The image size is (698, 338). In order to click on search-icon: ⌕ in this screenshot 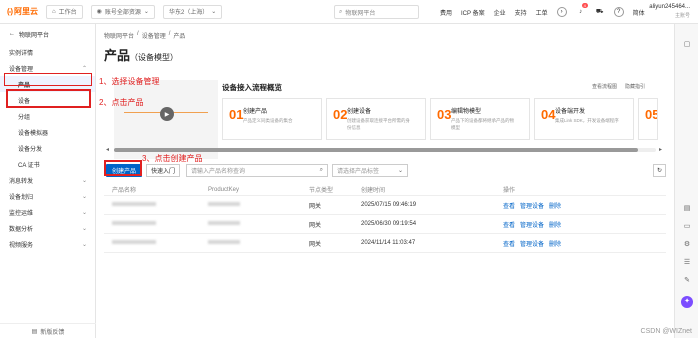, I will do `click(321, 170)`.